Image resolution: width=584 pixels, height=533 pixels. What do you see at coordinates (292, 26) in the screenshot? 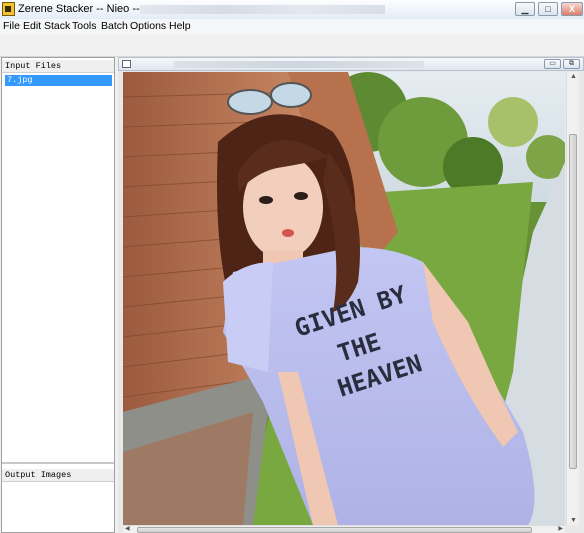
I see `menu-bar: File Edit Stack Tools Batch Options Help` at bounding box center [292, 26].